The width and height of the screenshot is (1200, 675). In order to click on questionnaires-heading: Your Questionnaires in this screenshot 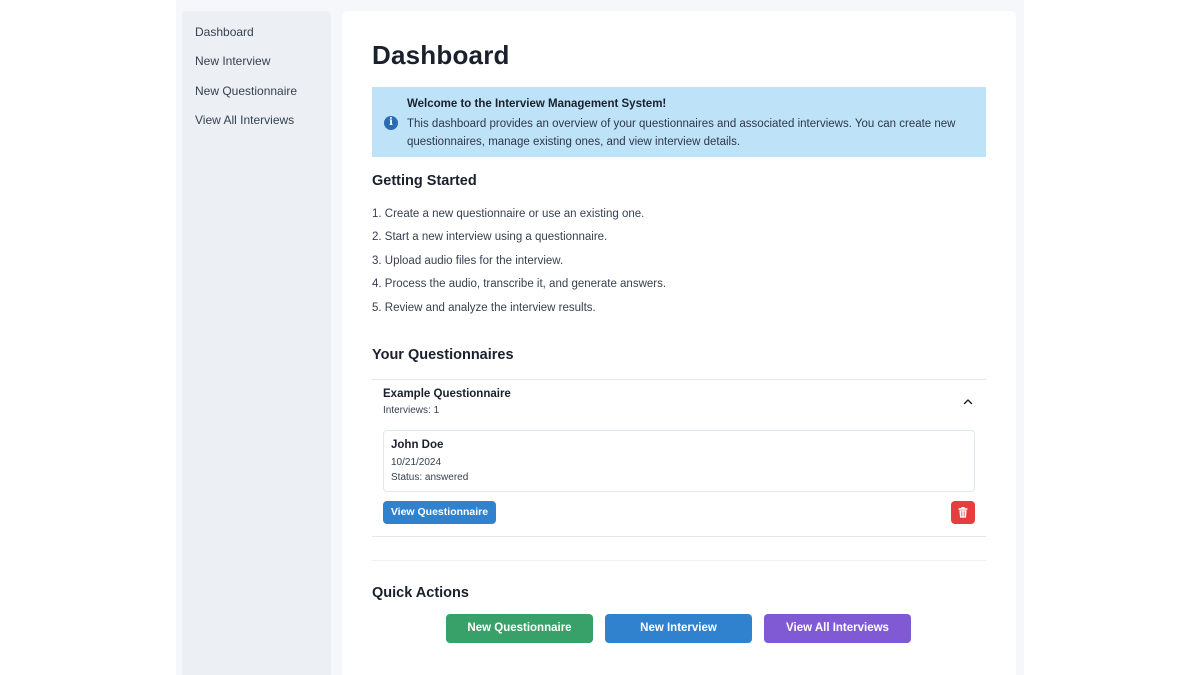, I will do `click(443, 355)`.